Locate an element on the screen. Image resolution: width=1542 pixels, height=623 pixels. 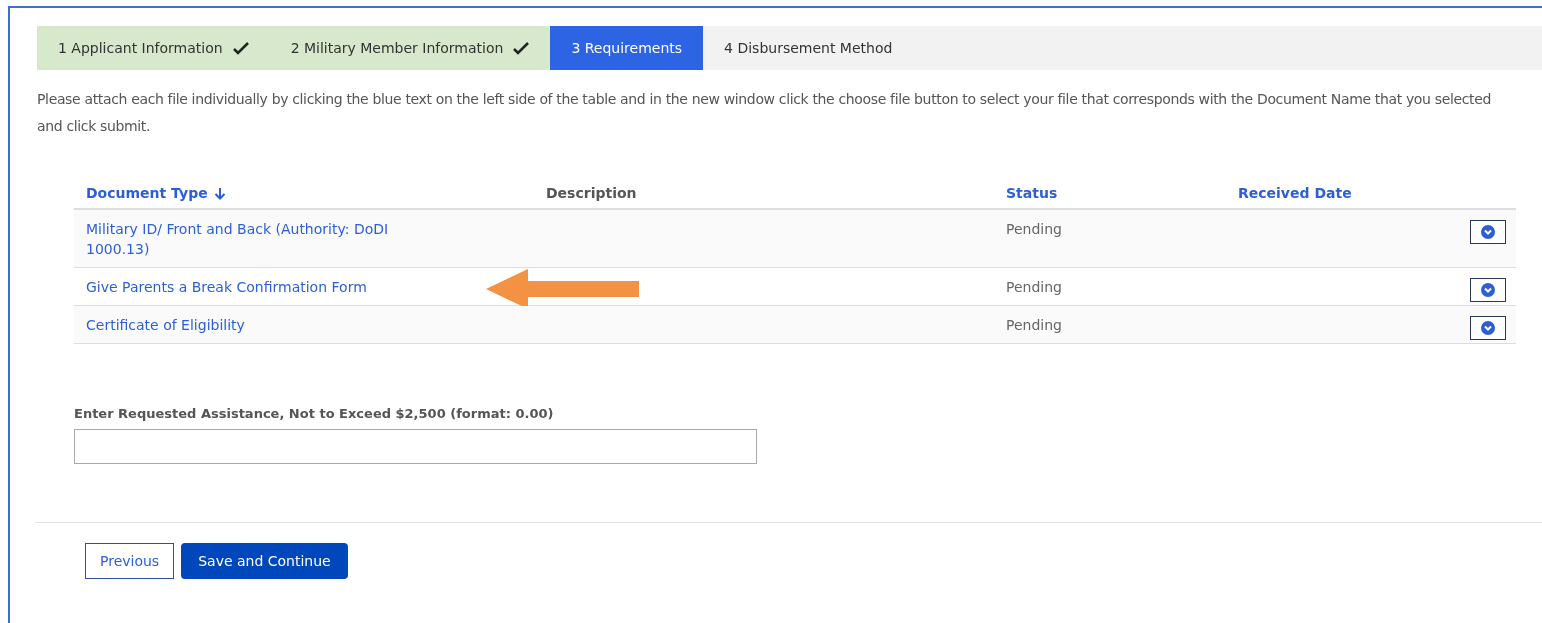
document-link: Military ID/ Front and Back (Authority: DoDI 1000.13) is located at coordinates (261, 239).